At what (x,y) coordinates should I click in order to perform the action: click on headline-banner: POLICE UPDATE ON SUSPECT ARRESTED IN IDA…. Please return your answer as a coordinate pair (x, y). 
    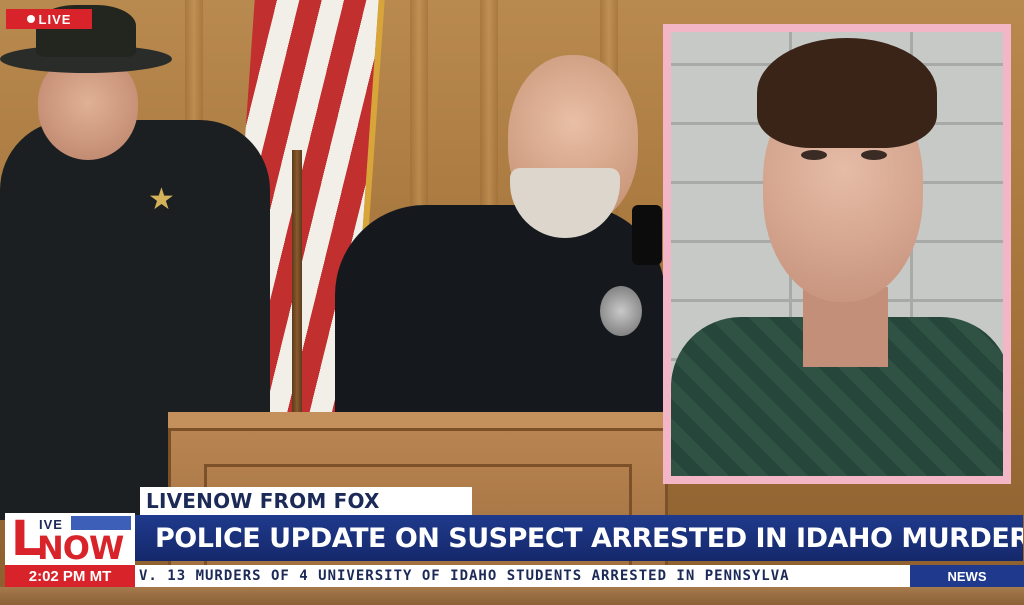
    Looking at the image, I should click on (579, 538).